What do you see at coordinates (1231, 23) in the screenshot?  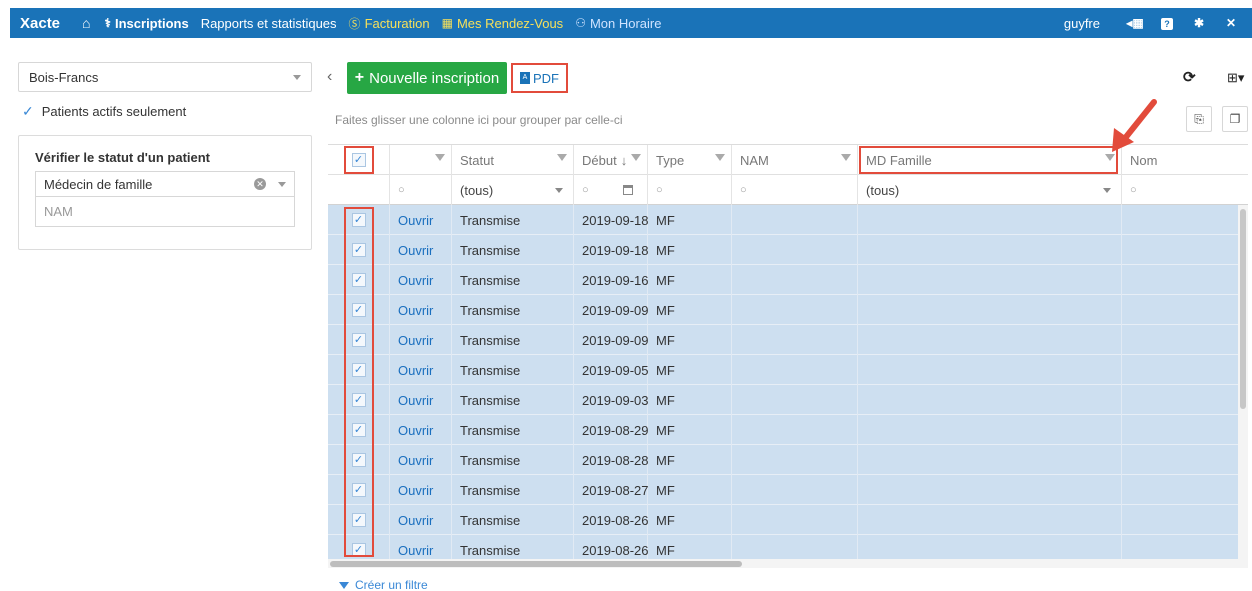 I see `close-icon: ✕` at bounding box center [1231, 23].